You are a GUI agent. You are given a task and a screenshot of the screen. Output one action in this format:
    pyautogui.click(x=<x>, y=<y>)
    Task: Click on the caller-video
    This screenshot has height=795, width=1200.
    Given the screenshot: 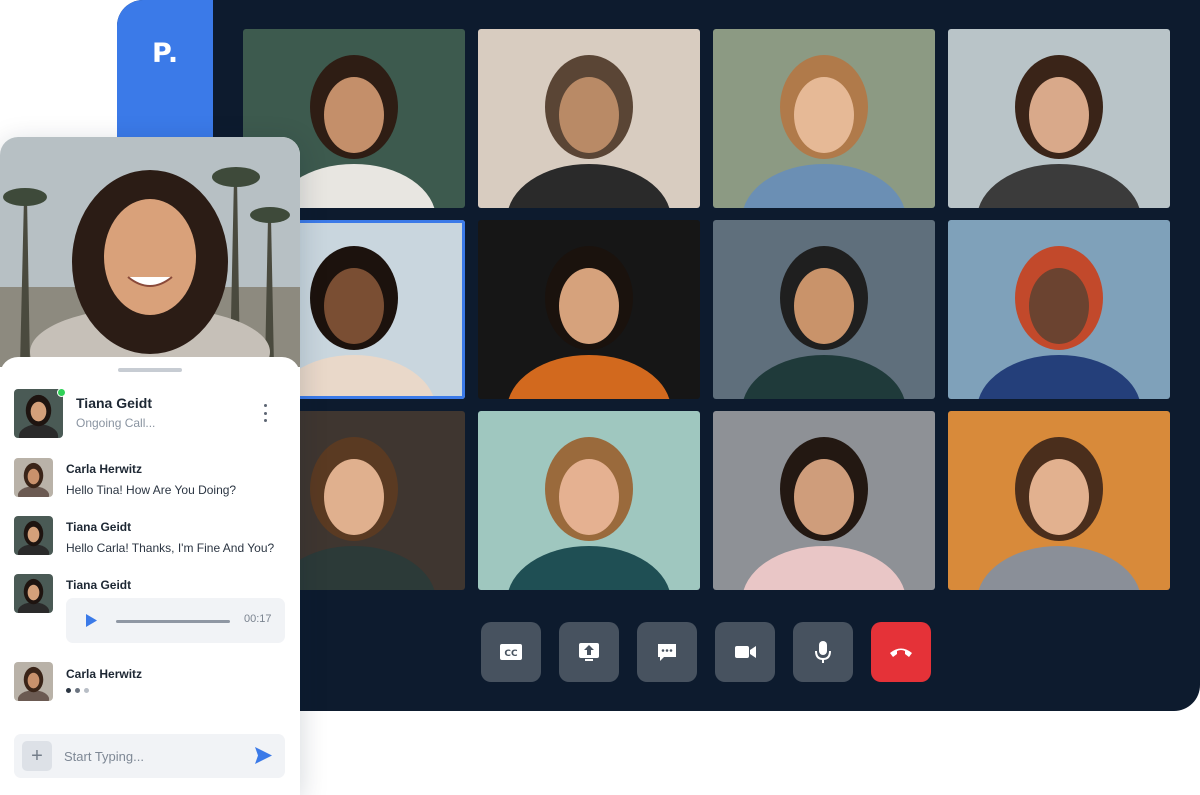 What is the action you would take?
    pyautogui.click(x=150, y=252)
    